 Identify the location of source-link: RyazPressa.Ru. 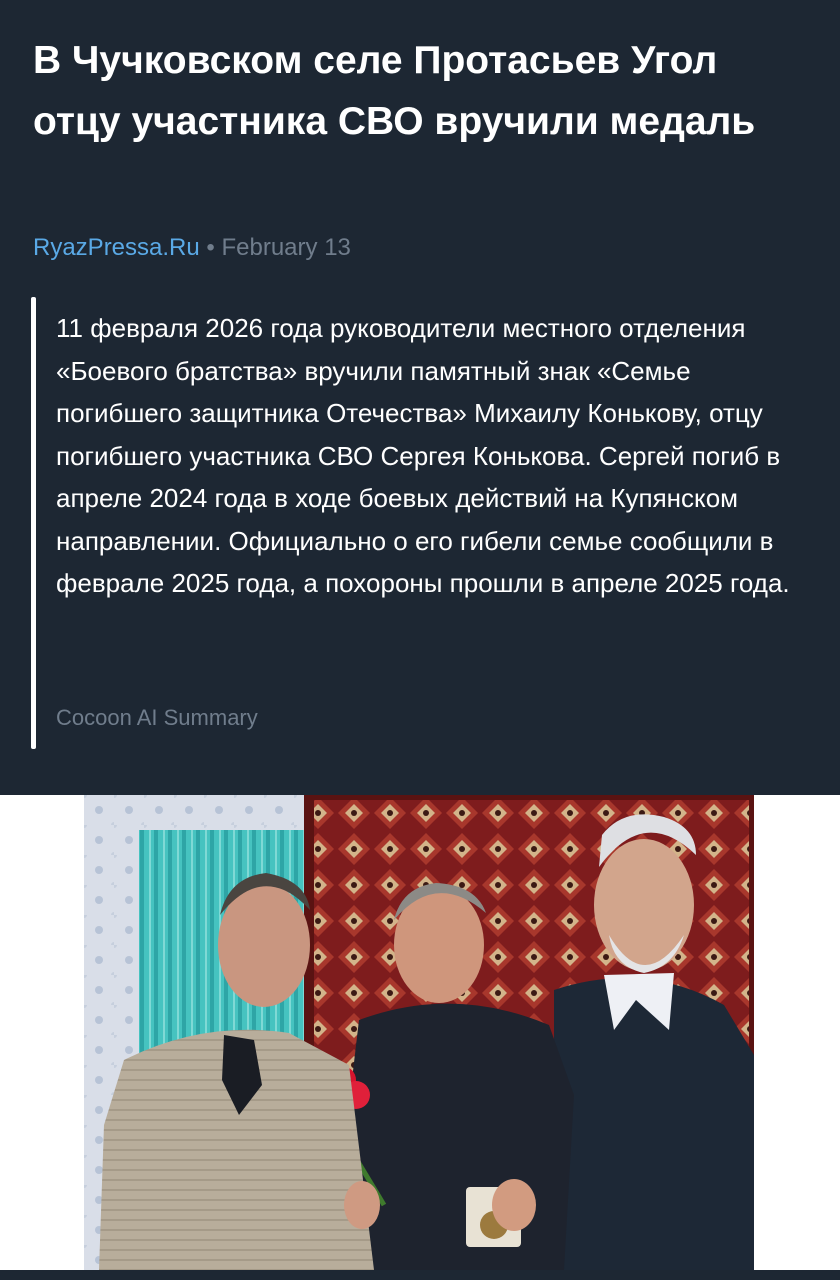
(116, 247).